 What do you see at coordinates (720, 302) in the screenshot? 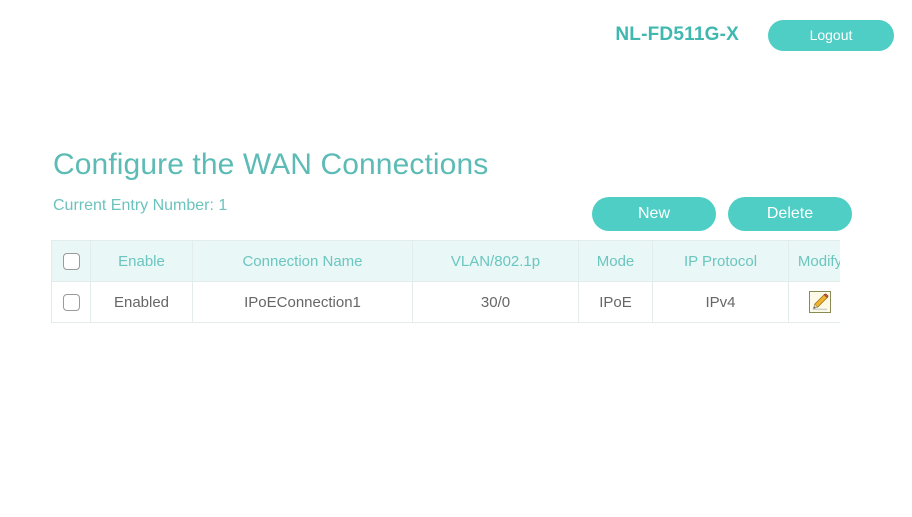
I see `cell-ip-protocol: IPv4` at bounding box center [720, 302].